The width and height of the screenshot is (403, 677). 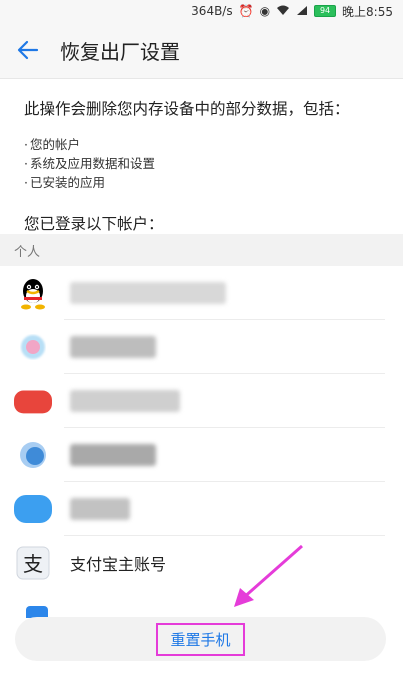 What do you see at coordinates (201, 163) in the screenshot?
I see `bullet-item: 系统及应用数据和设置` at bounding box center [201, 163].